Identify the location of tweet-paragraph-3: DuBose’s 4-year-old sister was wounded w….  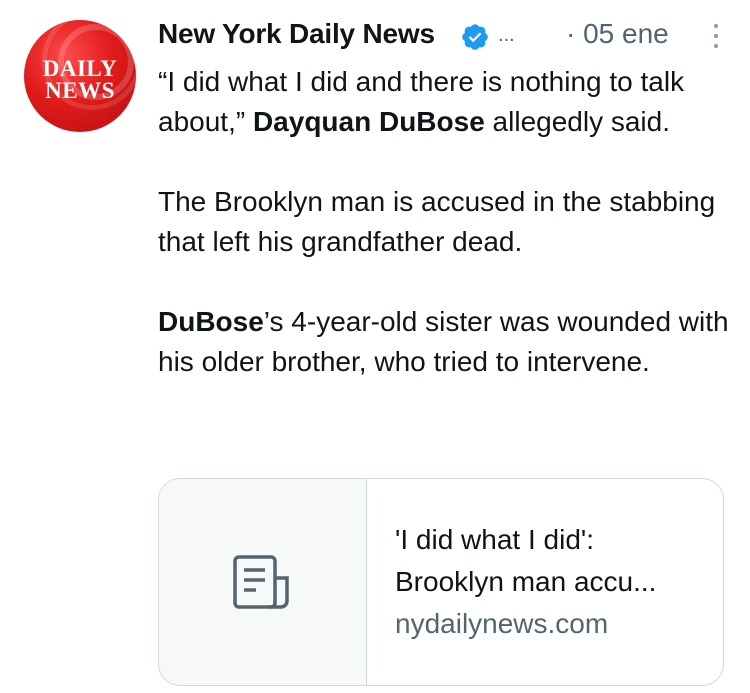
(448, 342).